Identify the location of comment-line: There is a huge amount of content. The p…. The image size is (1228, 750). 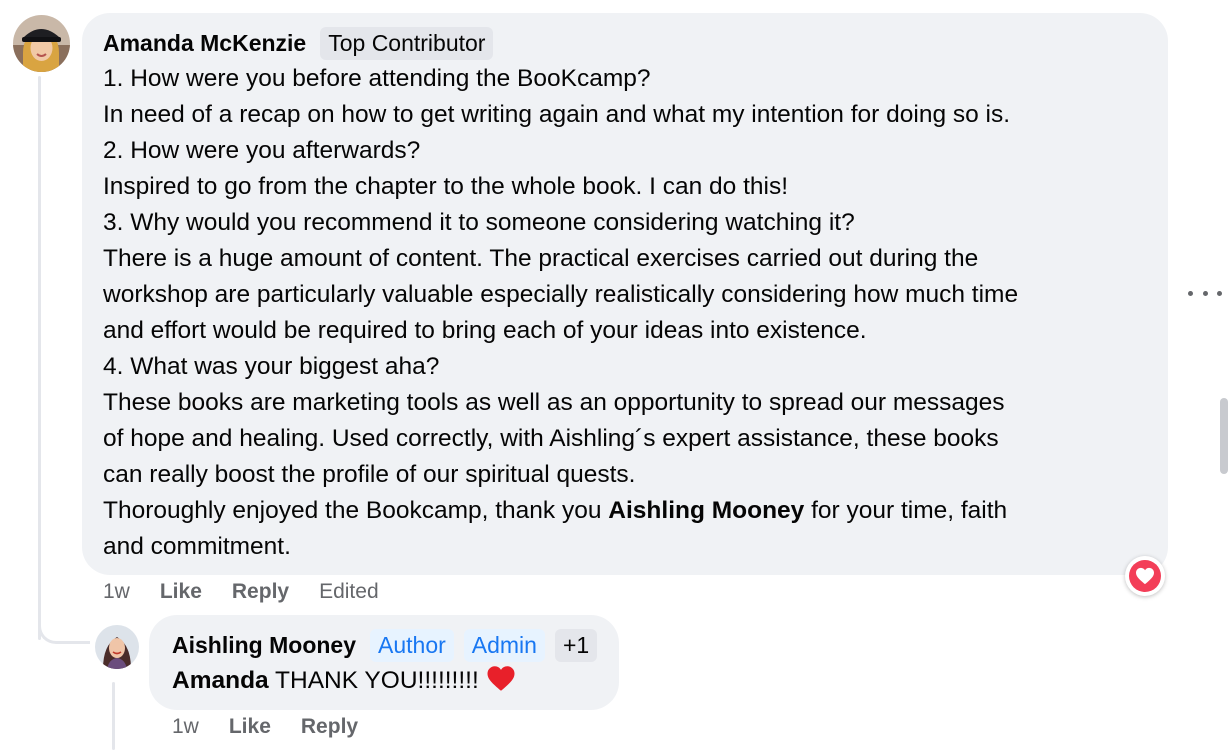
(541, 258).